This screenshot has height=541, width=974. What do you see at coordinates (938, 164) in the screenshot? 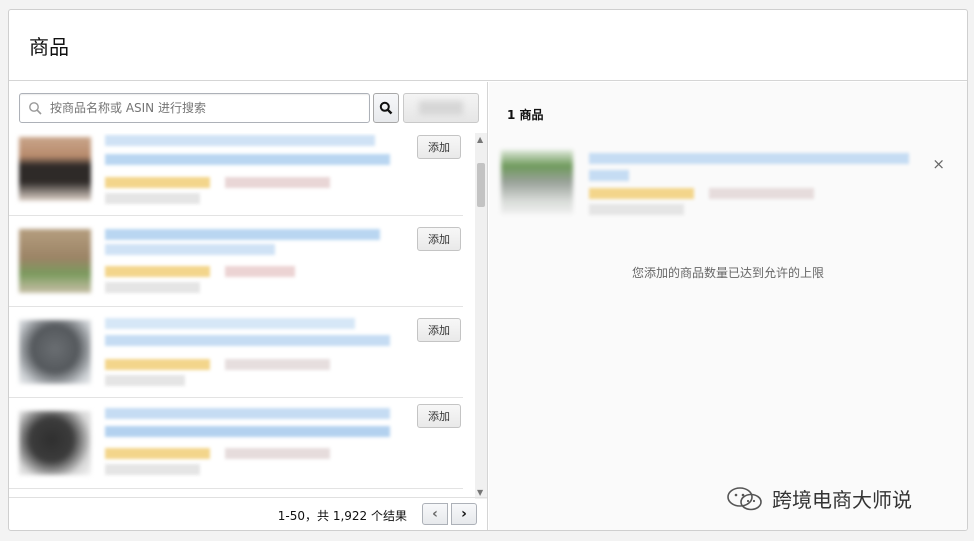
I see `close-icon: ×` at bounding box center [938, 164].